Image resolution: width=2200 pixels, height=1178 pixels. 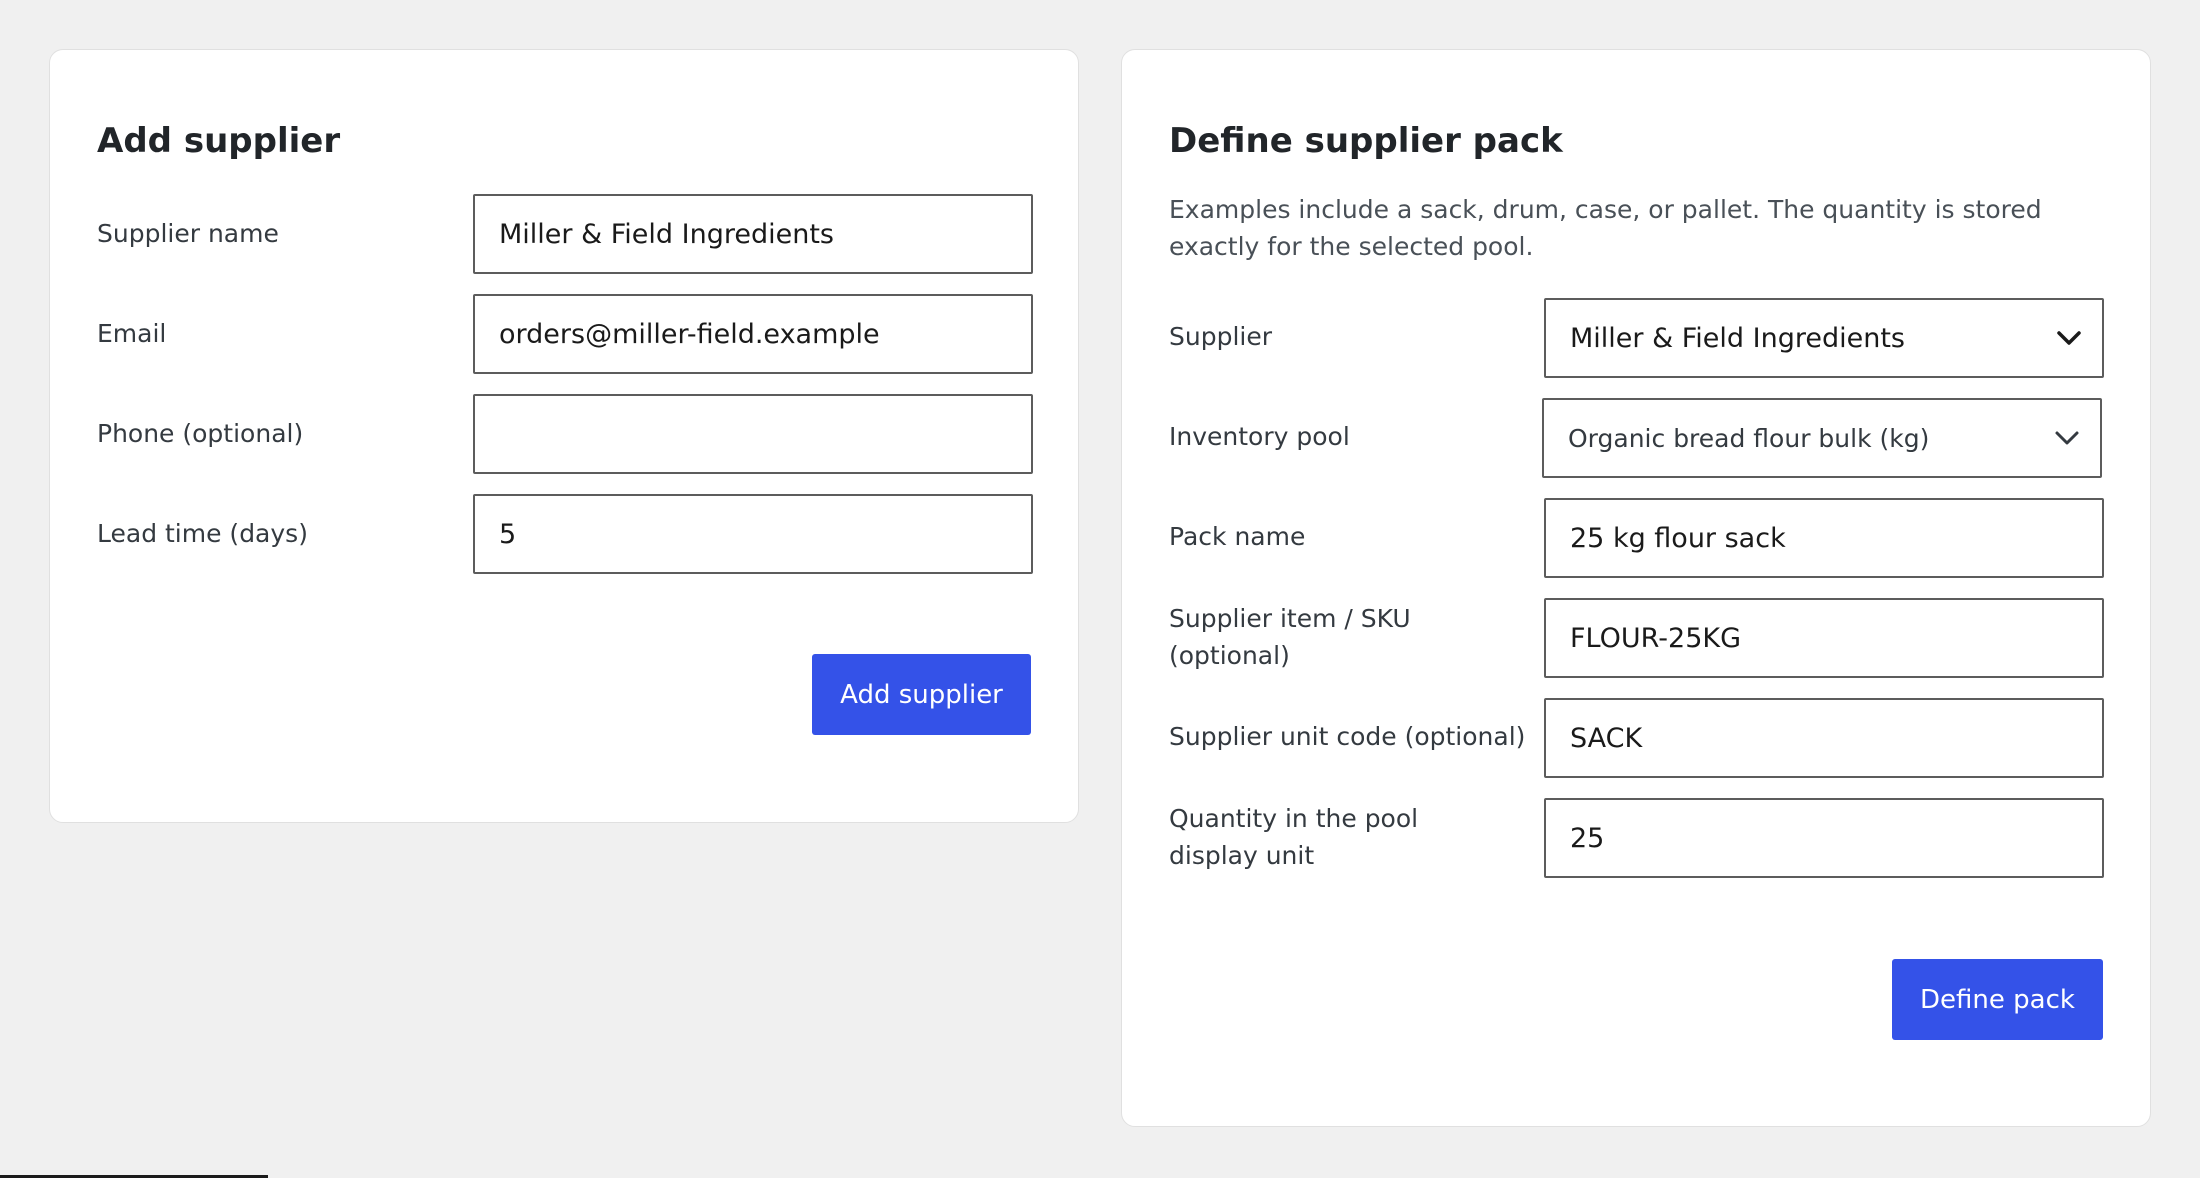 What do you see at coordinates (1824, 838) in the screenshot?
I see `quantity-input` at bounding box center [1824, 838].